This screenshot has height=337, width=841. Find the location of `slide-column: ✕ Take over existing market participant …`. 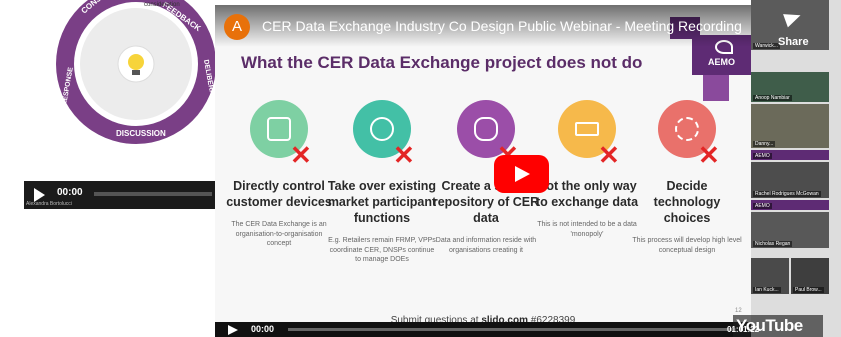

slide-column: ✕ Take over existing market participant … is located at coordinates (382, 182).